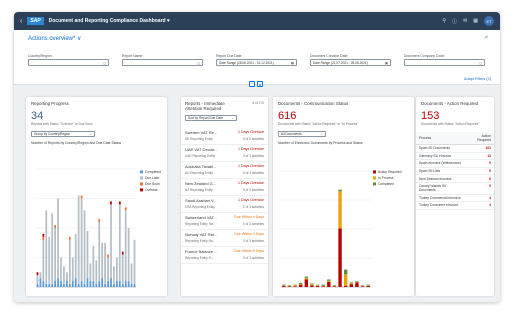 The height and width of the screenshot is (314, 514). Describe the element at coordinates (444, 21) in the screenshot. I see `search-icon: ⚲` at that location.